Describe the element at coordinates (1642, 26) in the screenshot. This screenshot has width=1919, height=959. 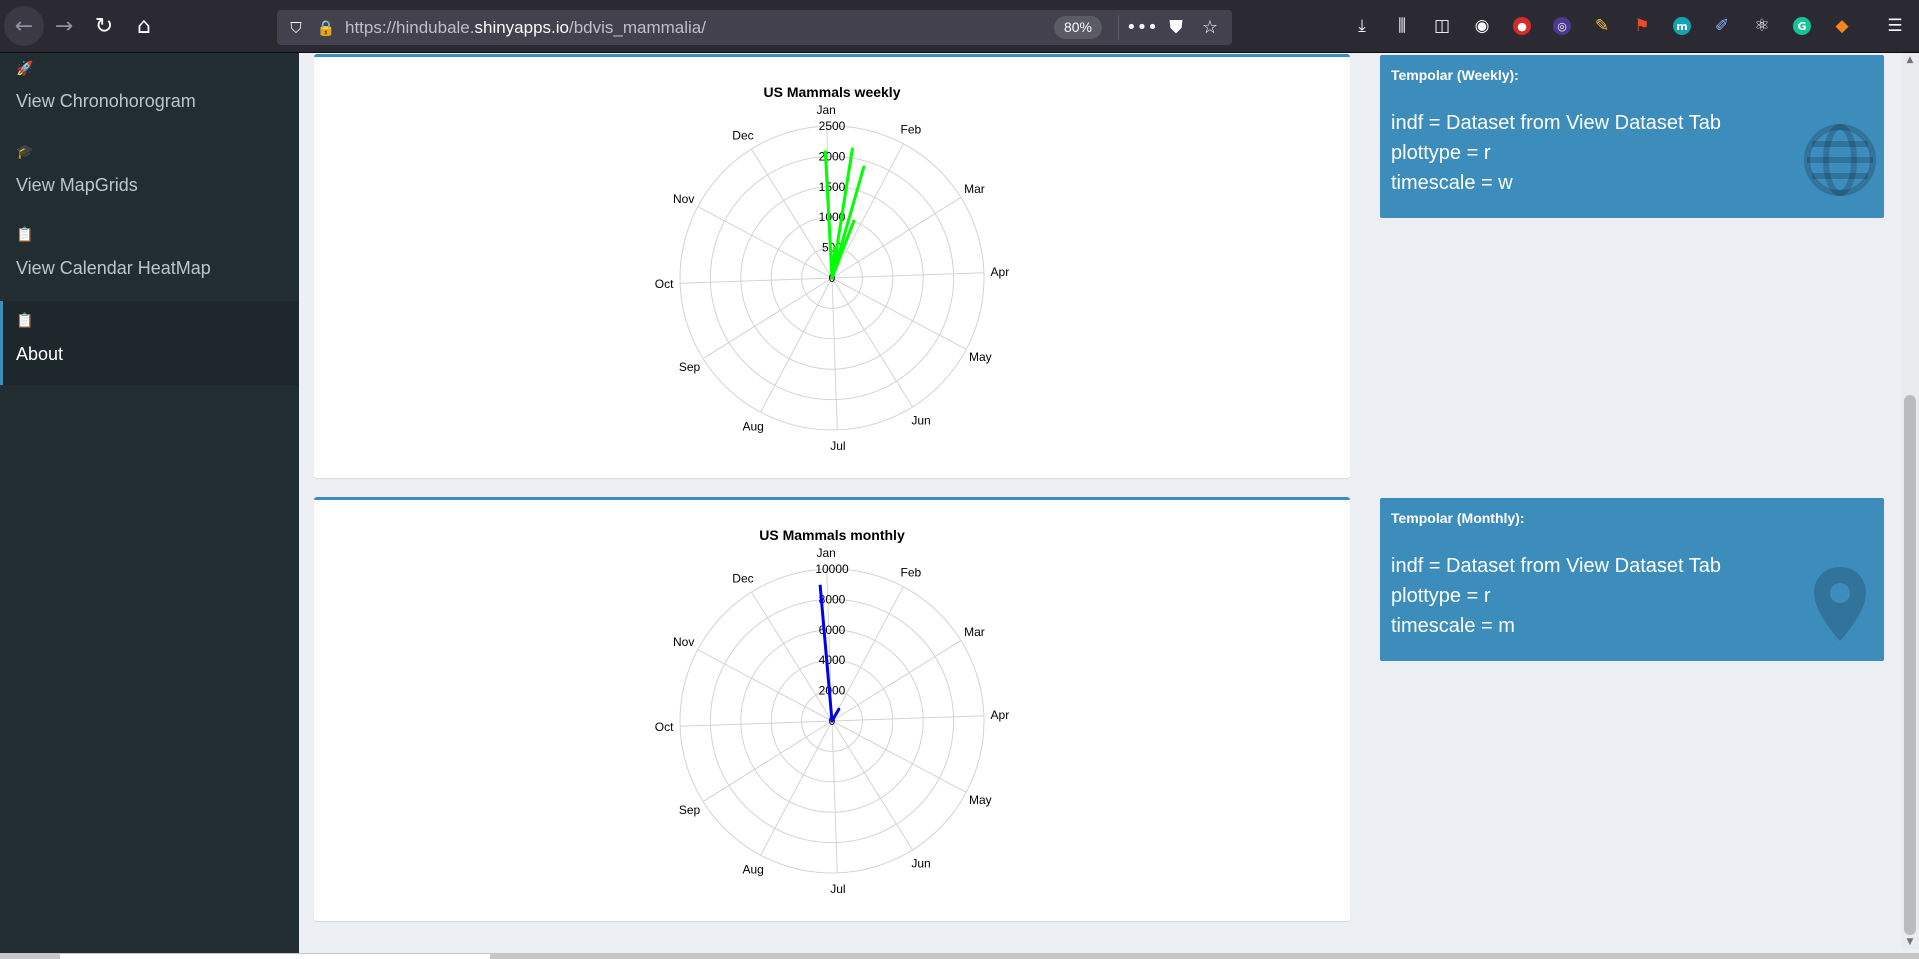
I see `extension-flag-icon: ⚑` at that location.